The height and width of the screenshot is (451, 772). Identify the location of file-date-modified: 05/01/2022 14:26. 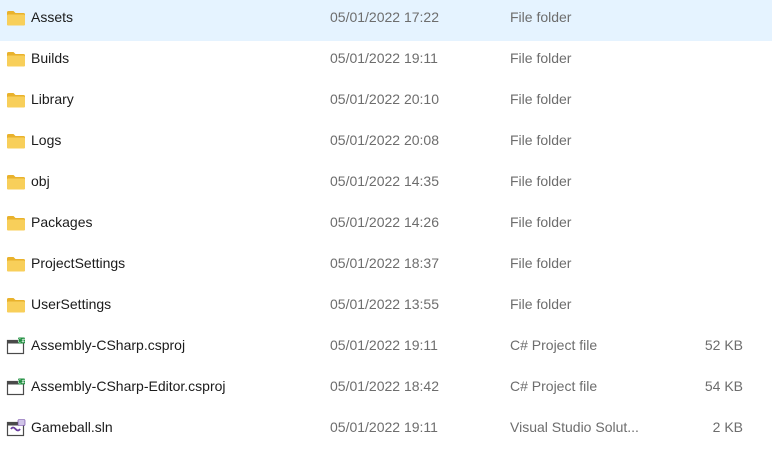
(384, 222).